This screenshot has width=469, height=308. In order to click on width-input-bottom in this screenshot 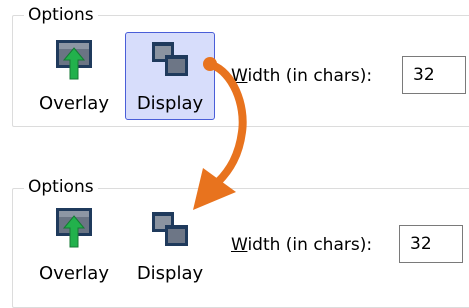, I will do `click(431, 244)`.